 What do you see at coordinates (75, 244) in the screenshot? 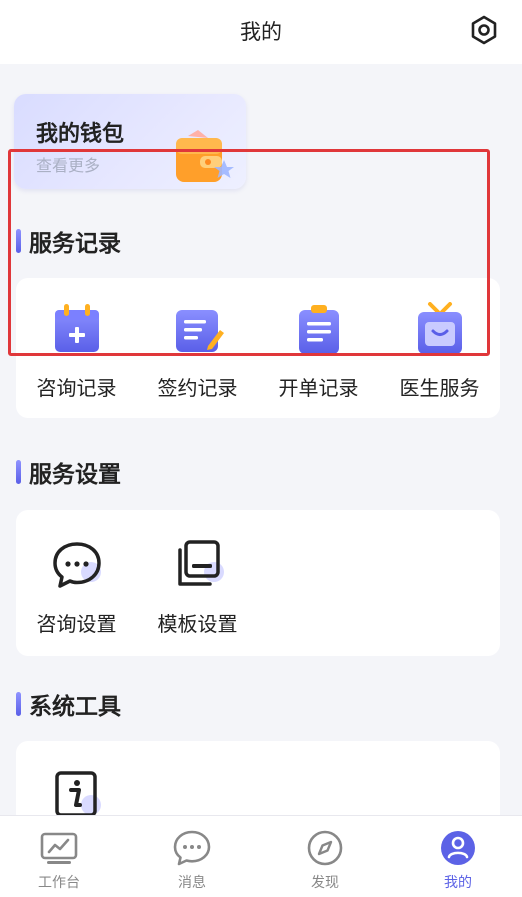
I see `section-title: 服务记录` at bounding box center [75, 244].